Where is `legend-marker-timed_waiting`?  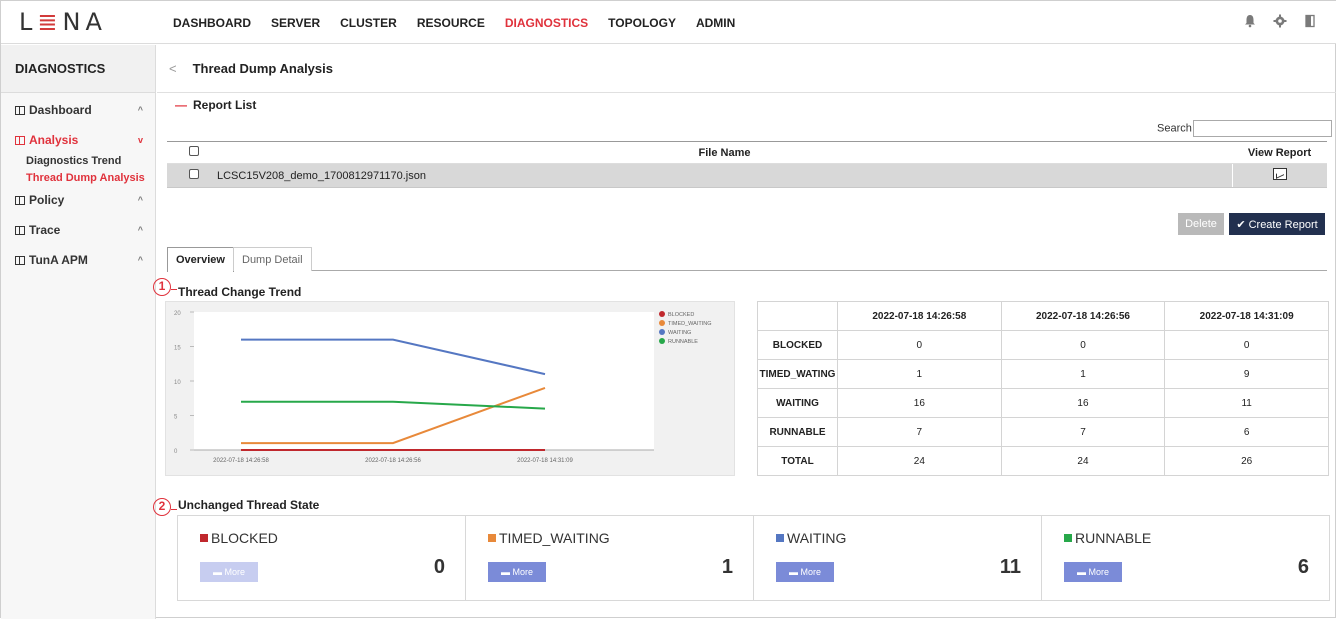
legend-marker-timed_waiting is located at coordinates (662, 323).